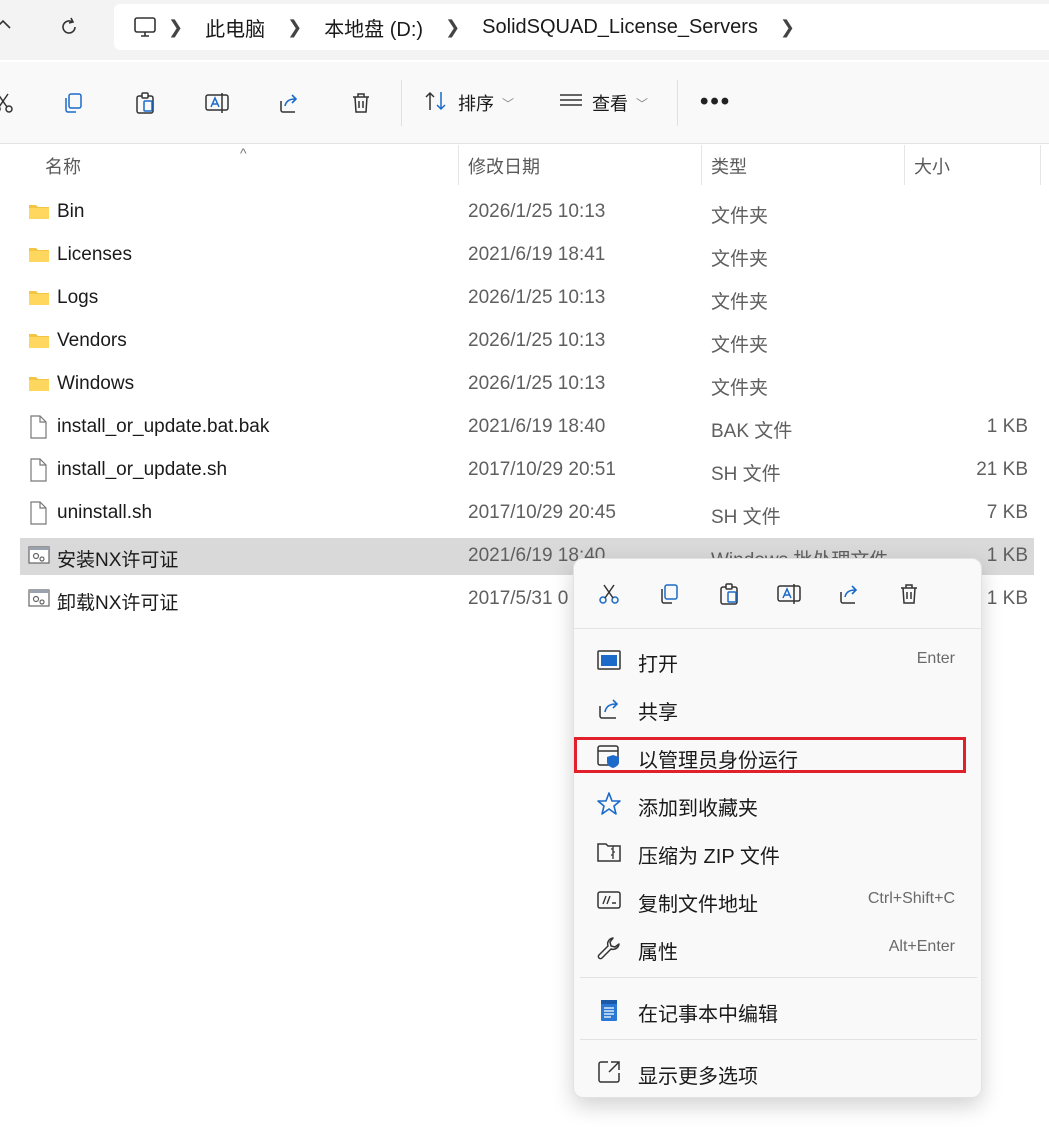 The width and height of the screenshot is (1049, 1127). I want to click on refresh-icon, so click(69, 27).